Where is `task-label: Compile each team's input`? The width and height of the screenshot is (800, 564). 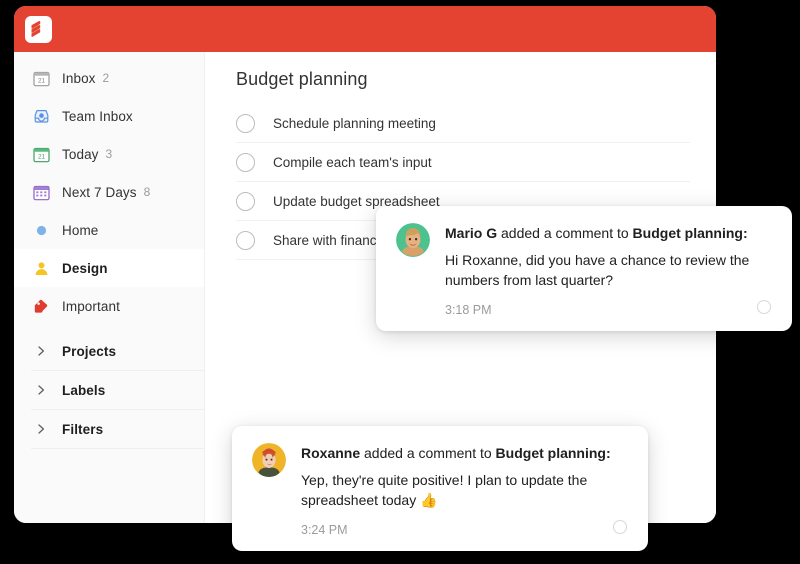 task-label: Compile each team's input is located at coordinates (352, 162).